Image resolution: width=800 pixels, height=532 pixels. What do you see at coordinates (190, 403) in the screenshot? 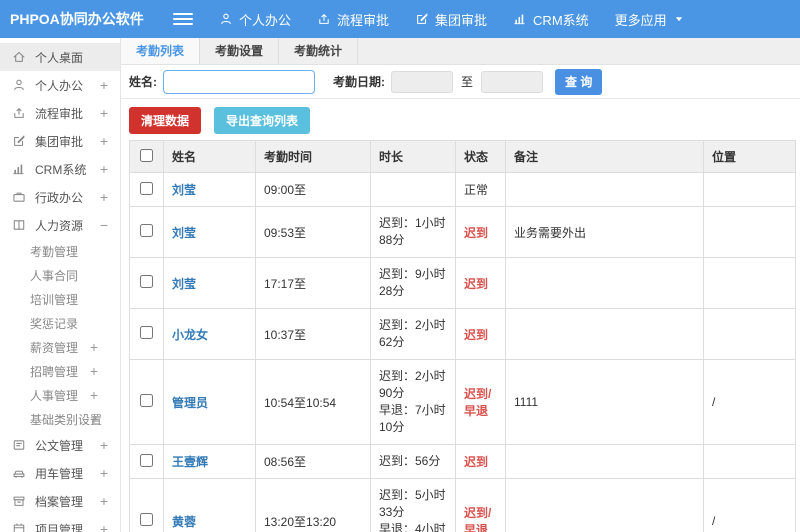
I see `employee-name-link: 管理员` at bounding box center [190, 403].